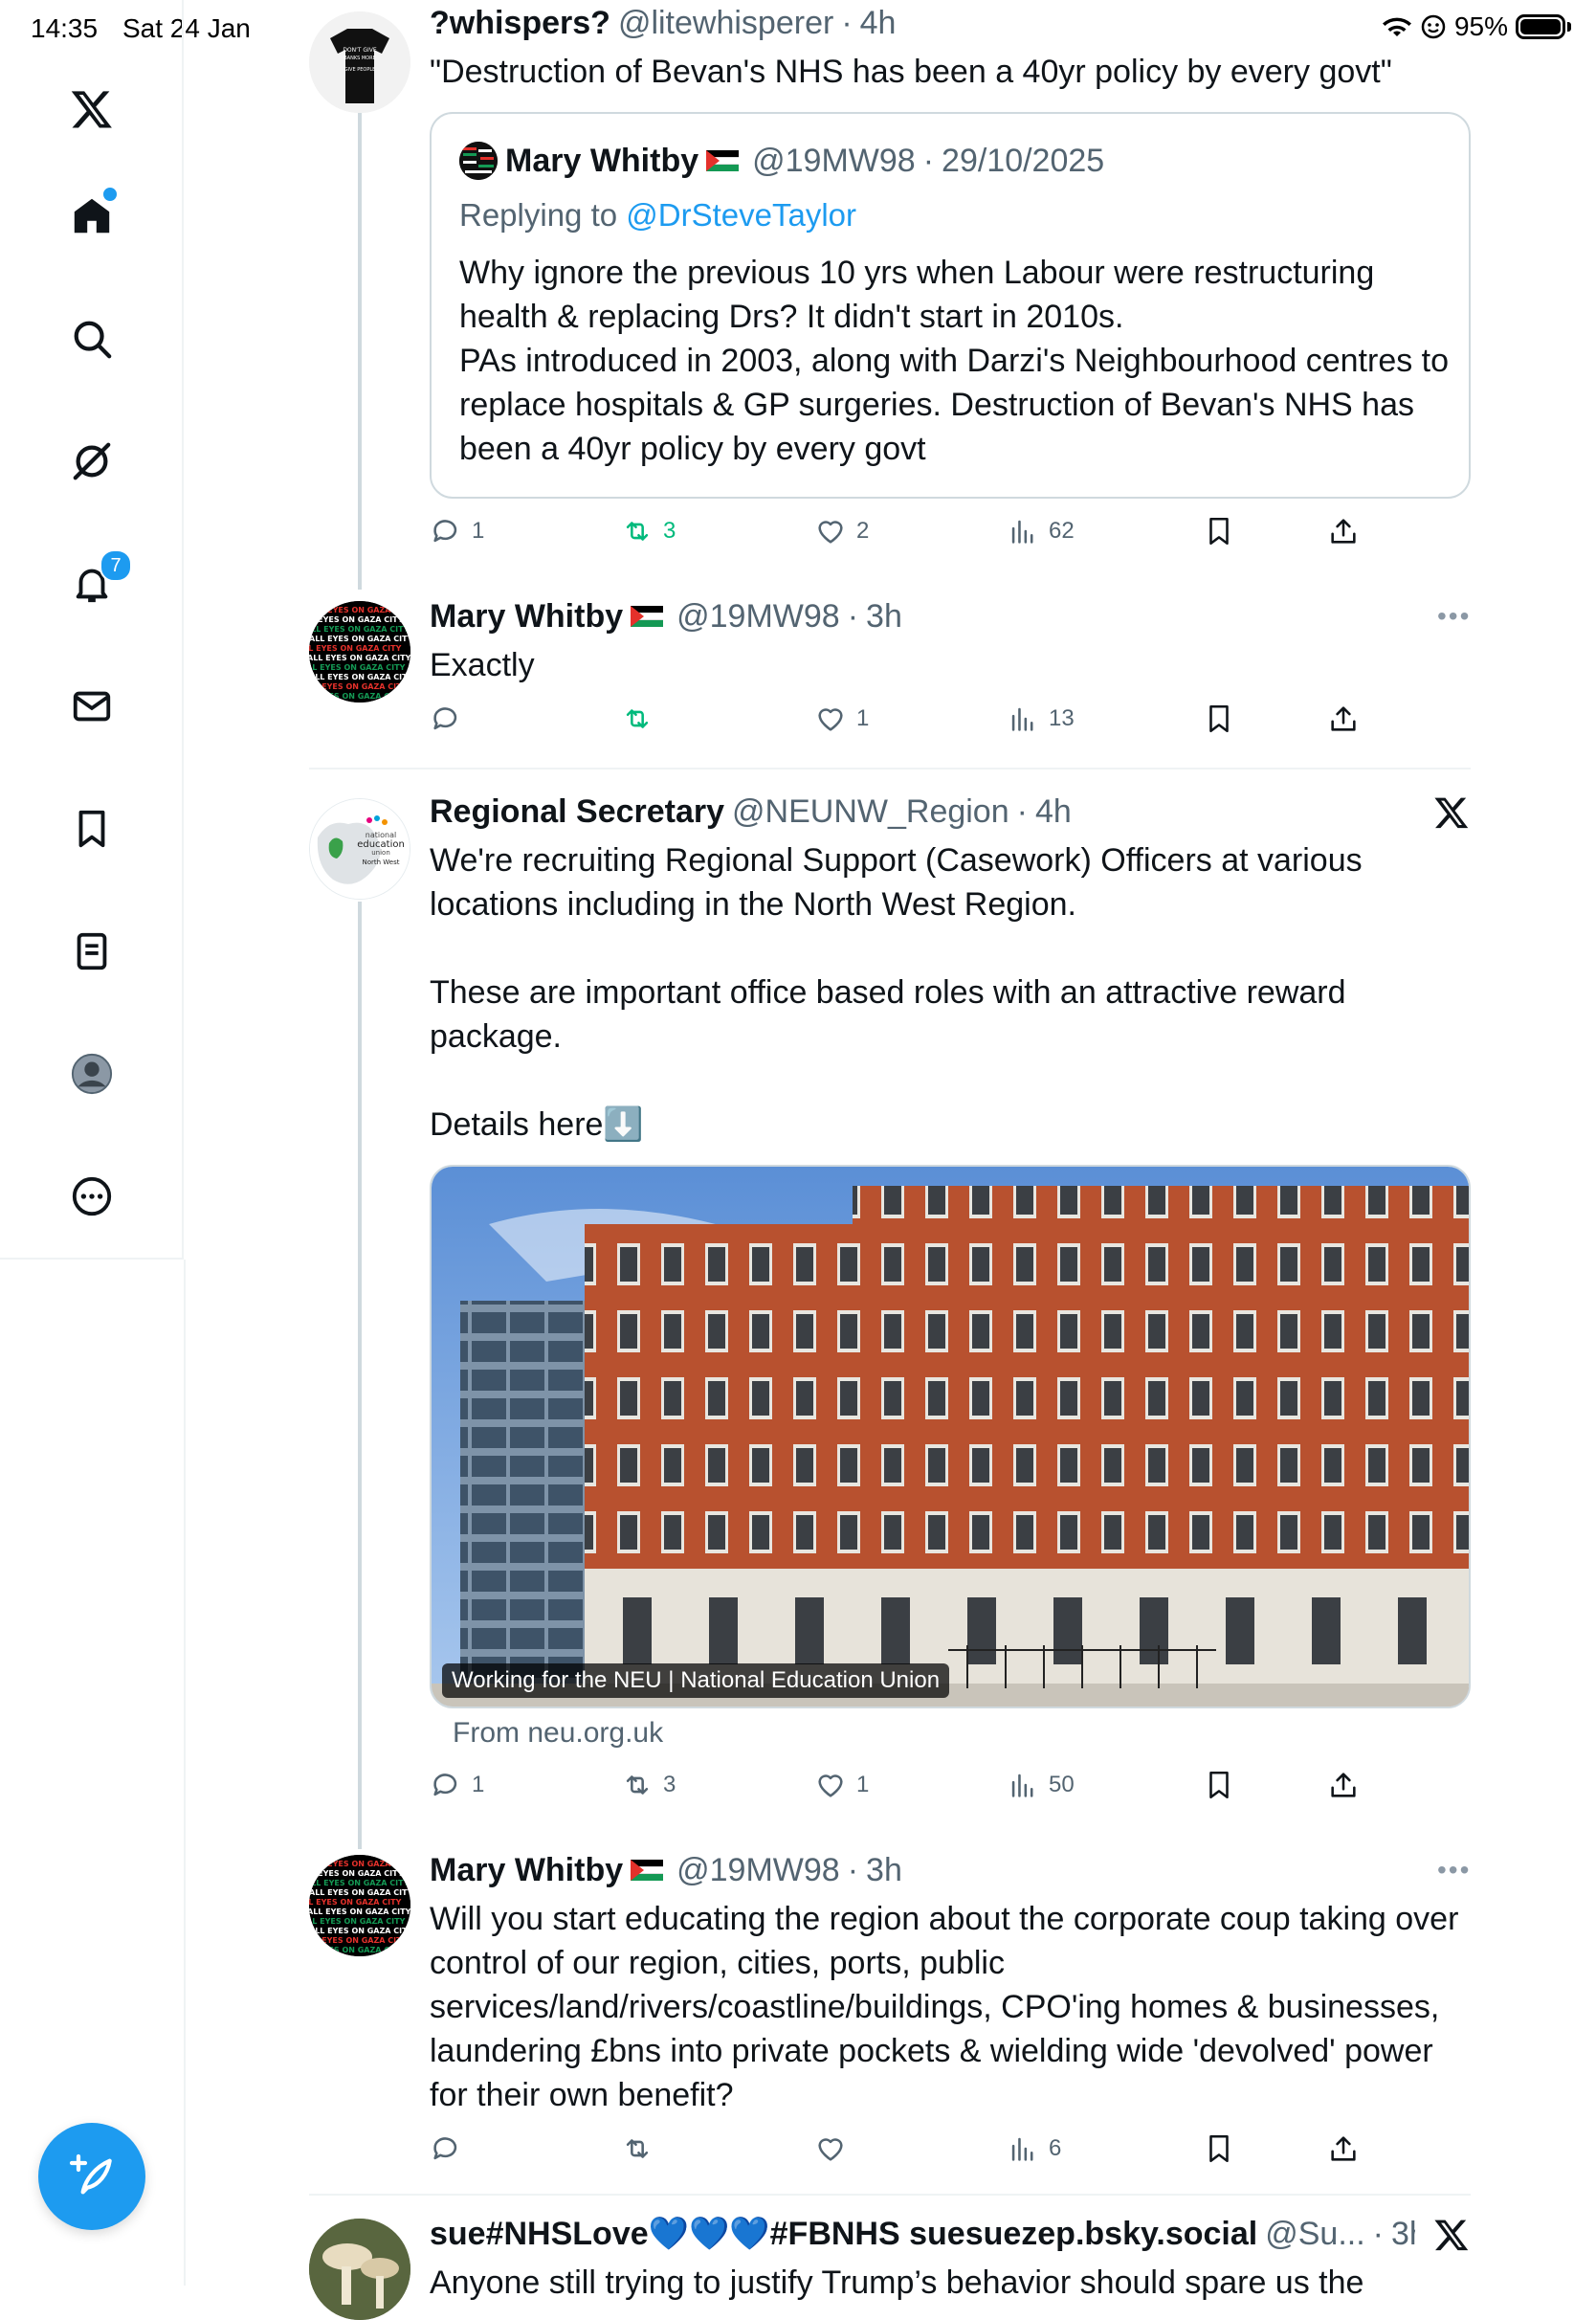 This screenshot has width=1596, height=2320. Describe the element at coordinates (116, 565) in the screenshot. I see `notifications-badge: 7` at that location.